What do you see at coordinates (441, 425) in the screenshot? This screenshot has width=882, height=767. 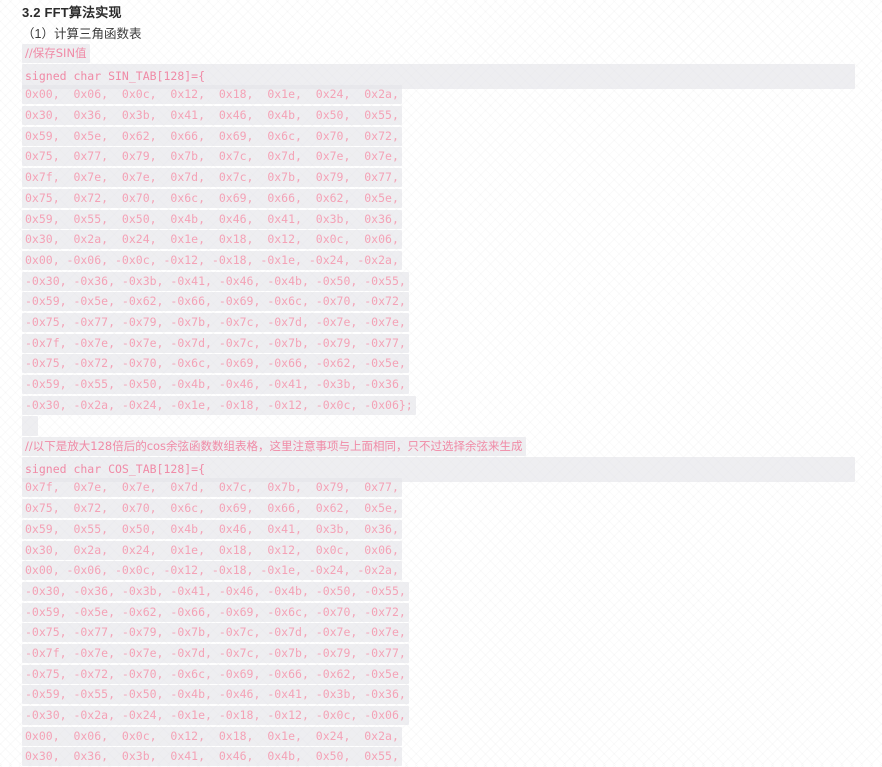 I see `code-line` at bounding box center [441, 425].